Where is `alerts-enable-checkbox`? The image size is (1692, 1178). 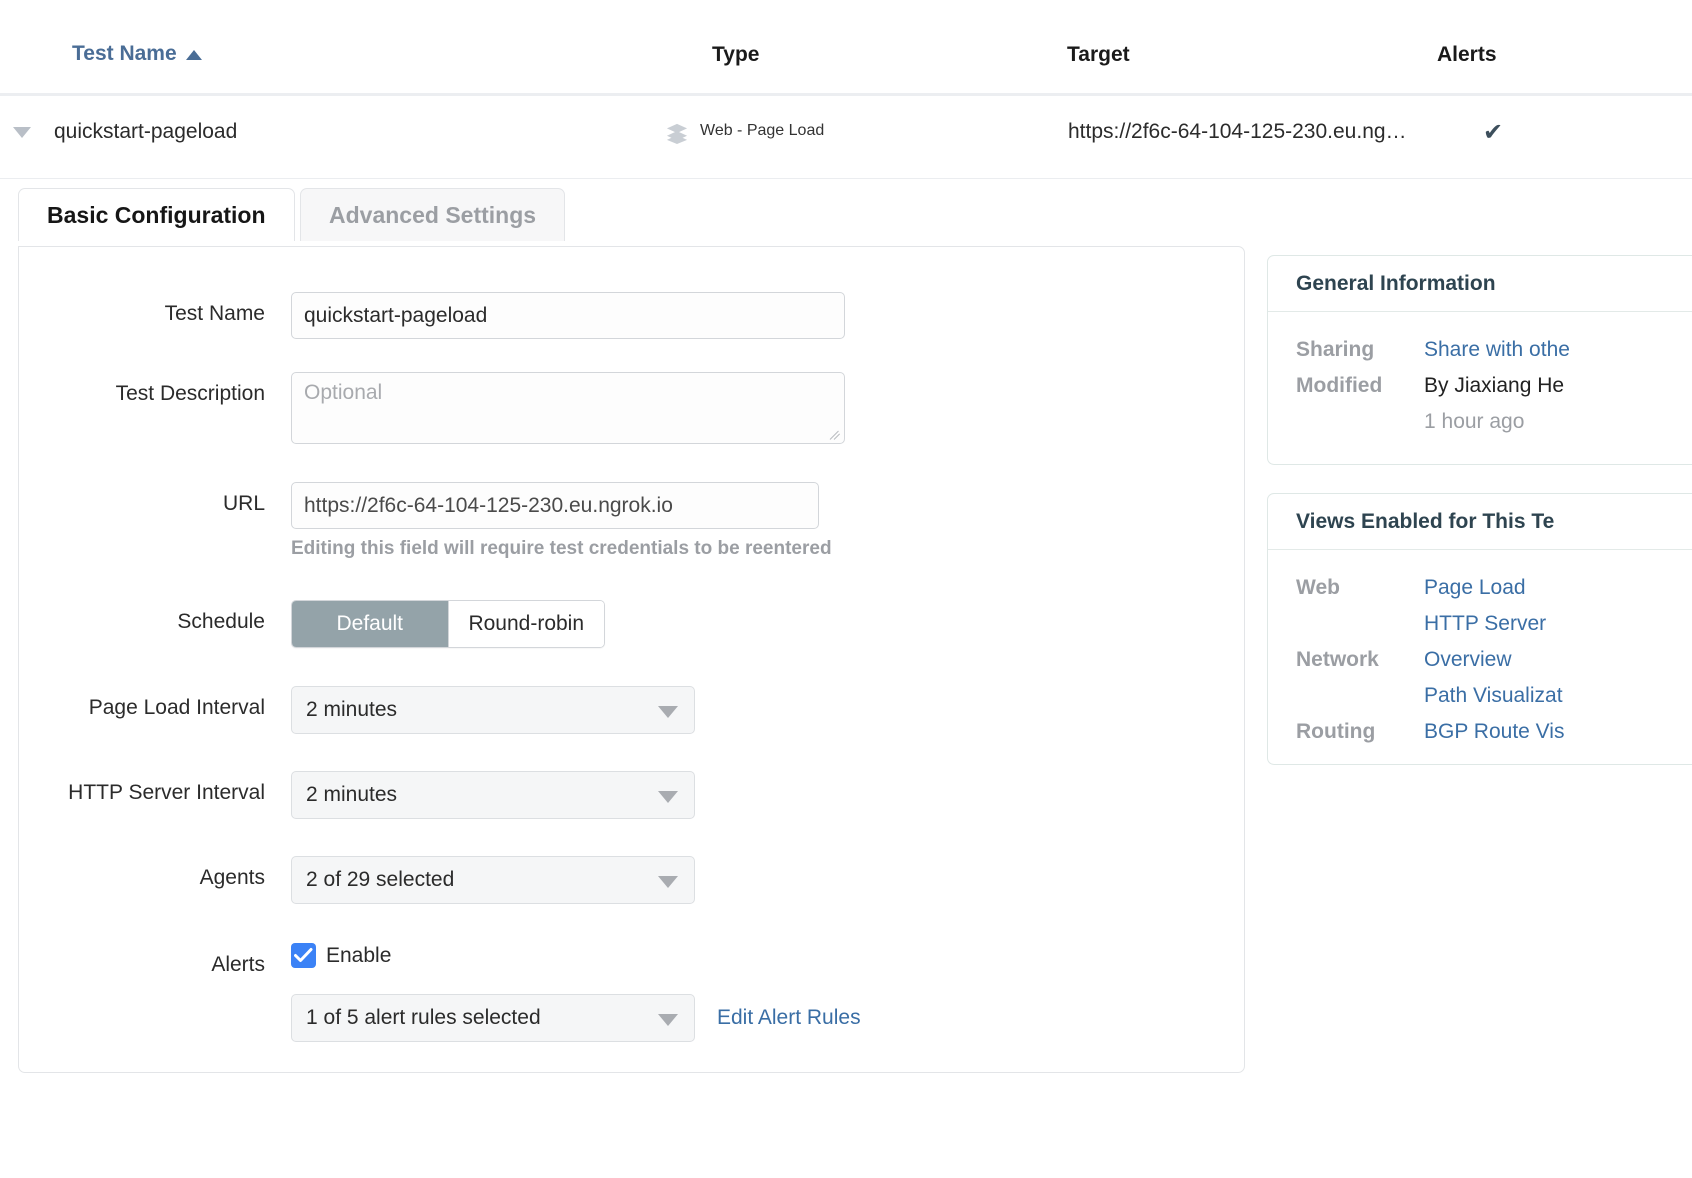
alerts-enable-checkbox is located at coordinates (303, 955).